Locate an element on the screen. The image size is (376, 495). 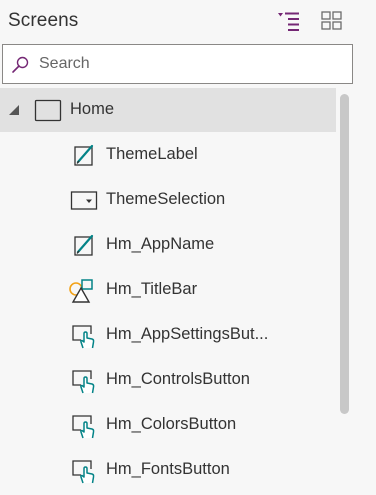
tree-item-hm-appname: Hm_AppName is located at coordinates (168, 245).